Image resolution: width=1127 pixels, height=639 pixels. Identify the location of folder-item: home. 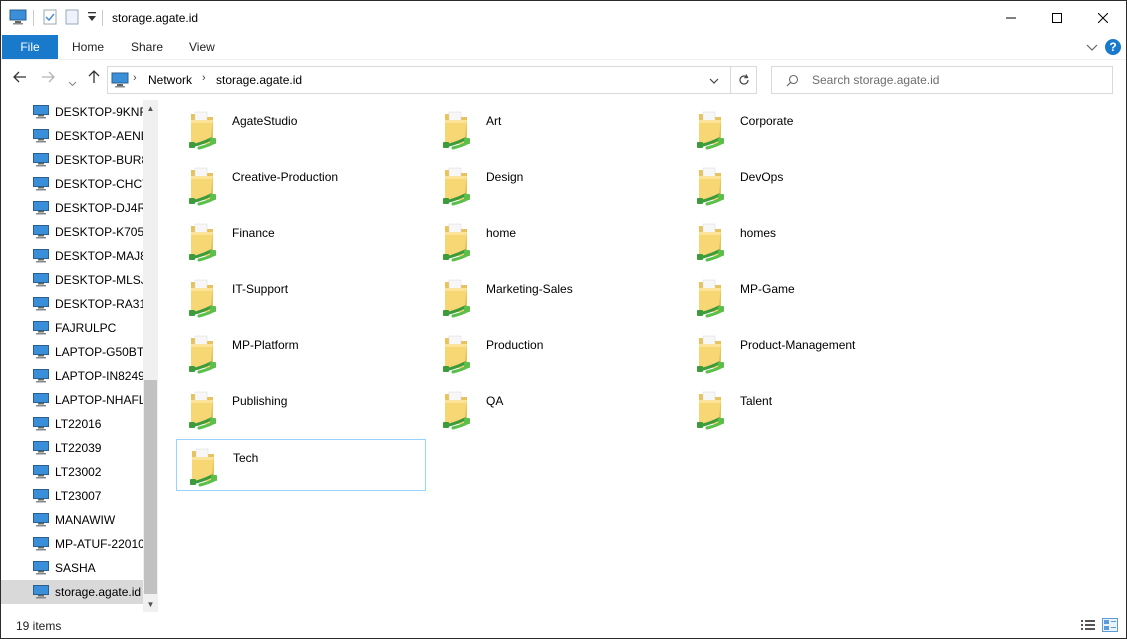
(555, 241).